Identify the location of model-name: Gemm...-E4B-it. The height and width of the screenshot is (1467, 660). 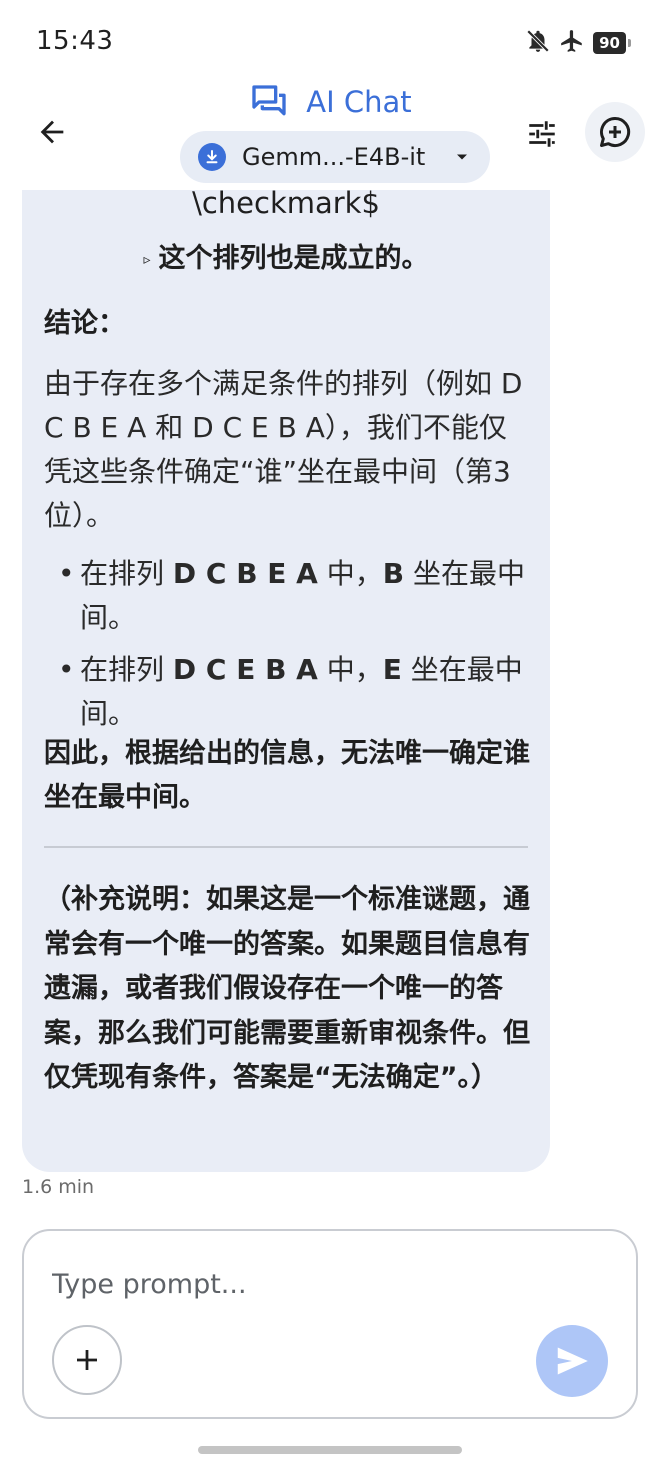
(334, 157).